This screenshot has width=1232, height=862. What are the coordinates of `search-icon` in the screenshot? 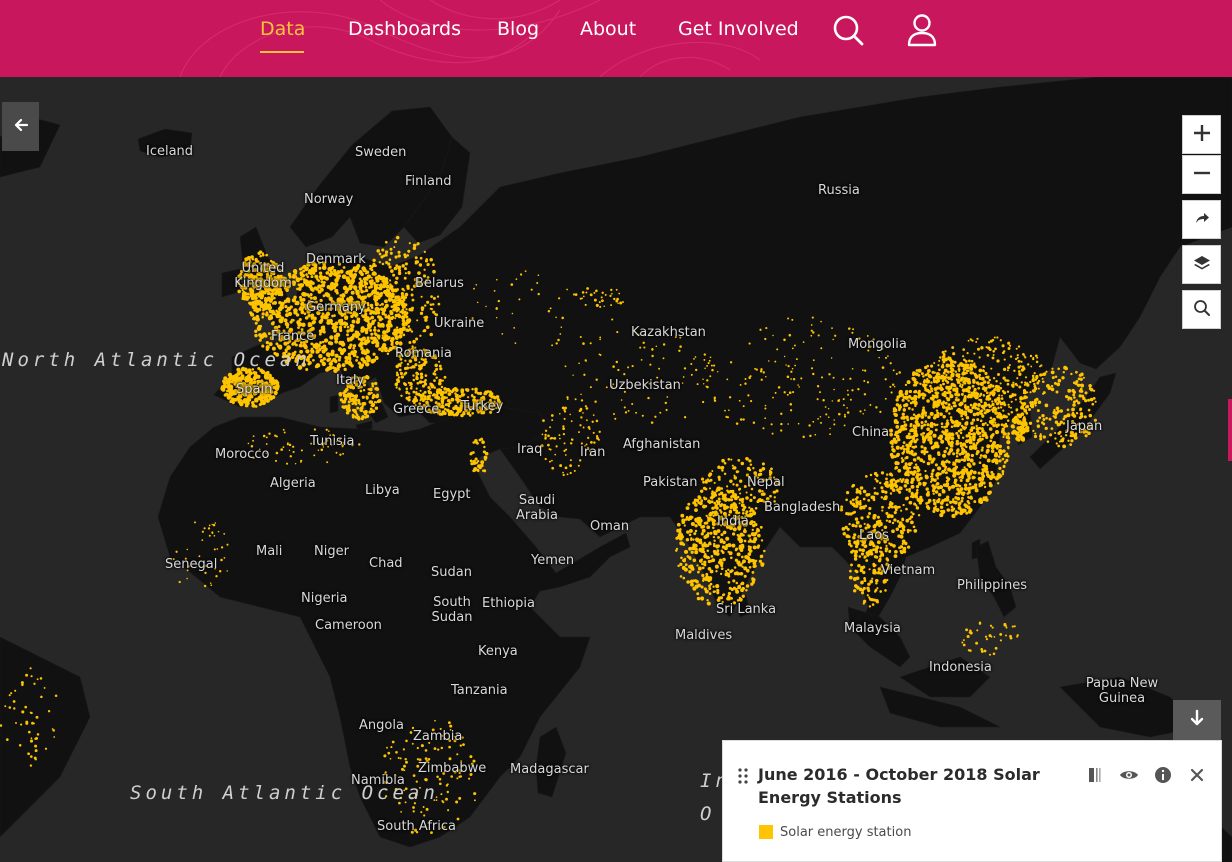 It's located at (848, 30).